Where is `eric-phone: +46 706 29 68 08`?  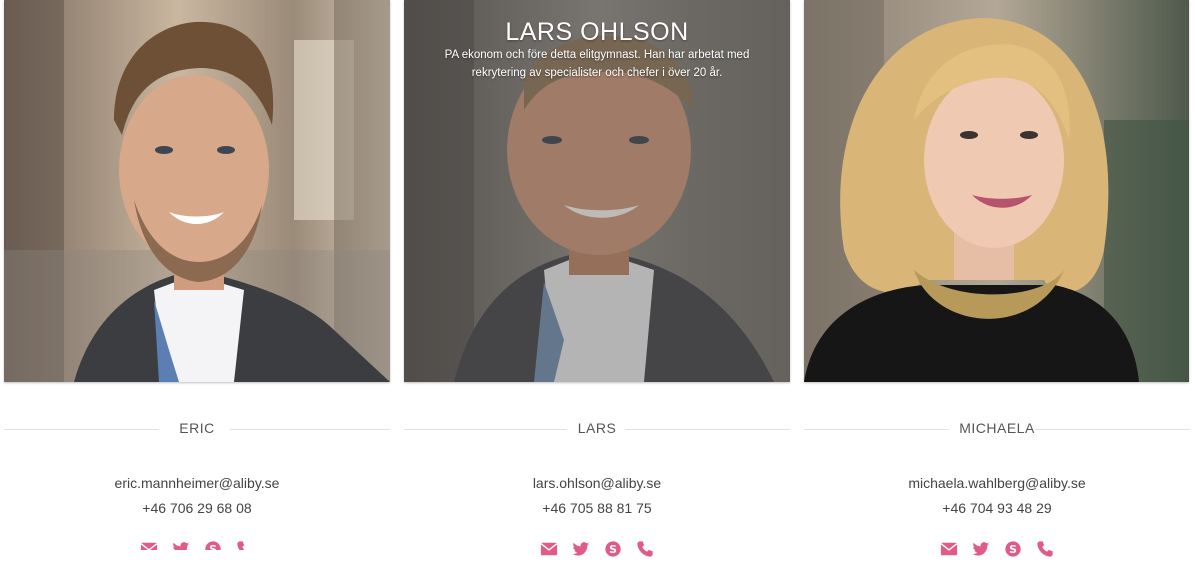 eric-phone: +46 706 29 68 08 is located at coordinates (197, 508).